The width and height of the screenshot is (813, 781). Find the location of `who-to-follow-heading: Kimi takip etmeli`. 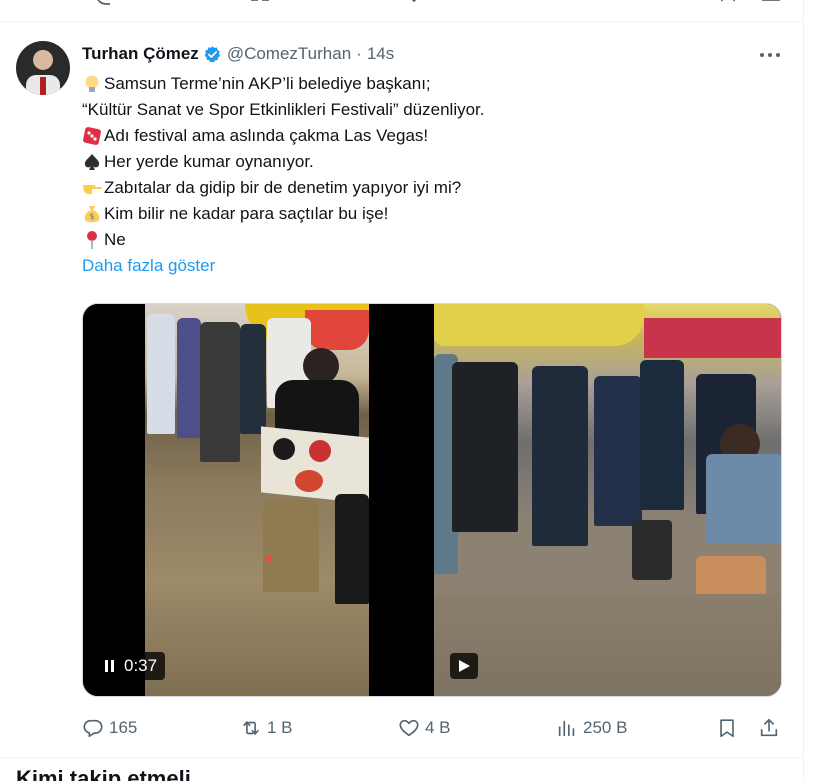

who-to-follow-heading: Kimi takip etmeli is located at coordinates (103, 773).